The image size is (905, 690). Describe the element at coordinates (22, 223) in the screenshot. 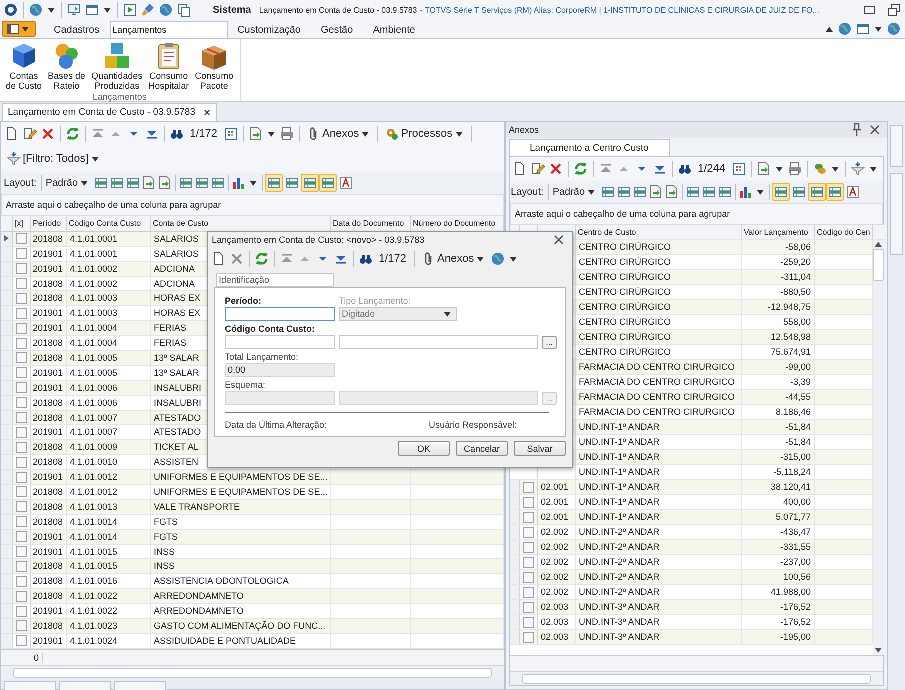

I see `column-header: [x]` at that location.